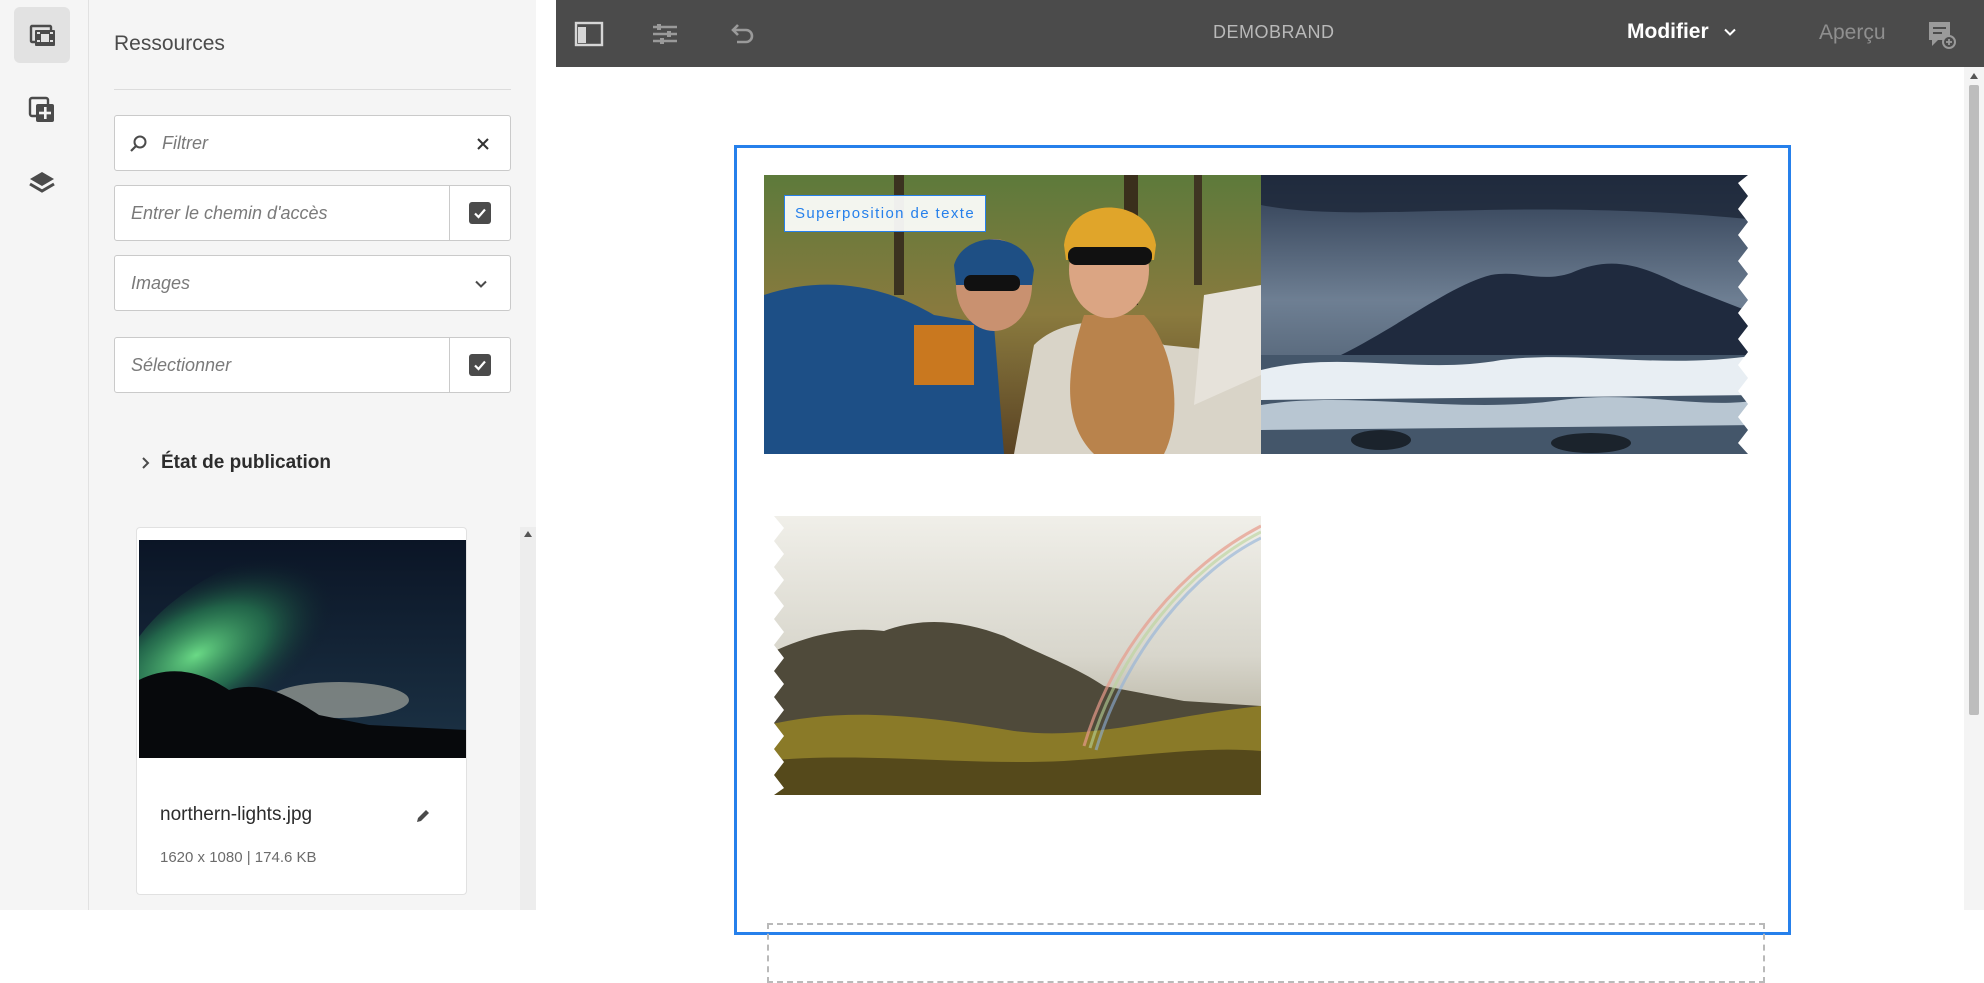 Image resolution: width=1984 pixels, height=983 pixels. I want to click on path-field: Entrer le chemin d'accès, so click(312, 213).